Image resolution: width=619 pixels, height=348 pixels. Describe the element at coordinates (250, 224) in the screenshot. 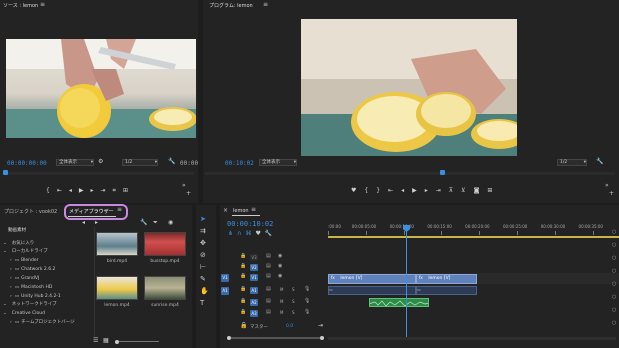

I see `timeline-timecode: 00:00:10:02` at that location.